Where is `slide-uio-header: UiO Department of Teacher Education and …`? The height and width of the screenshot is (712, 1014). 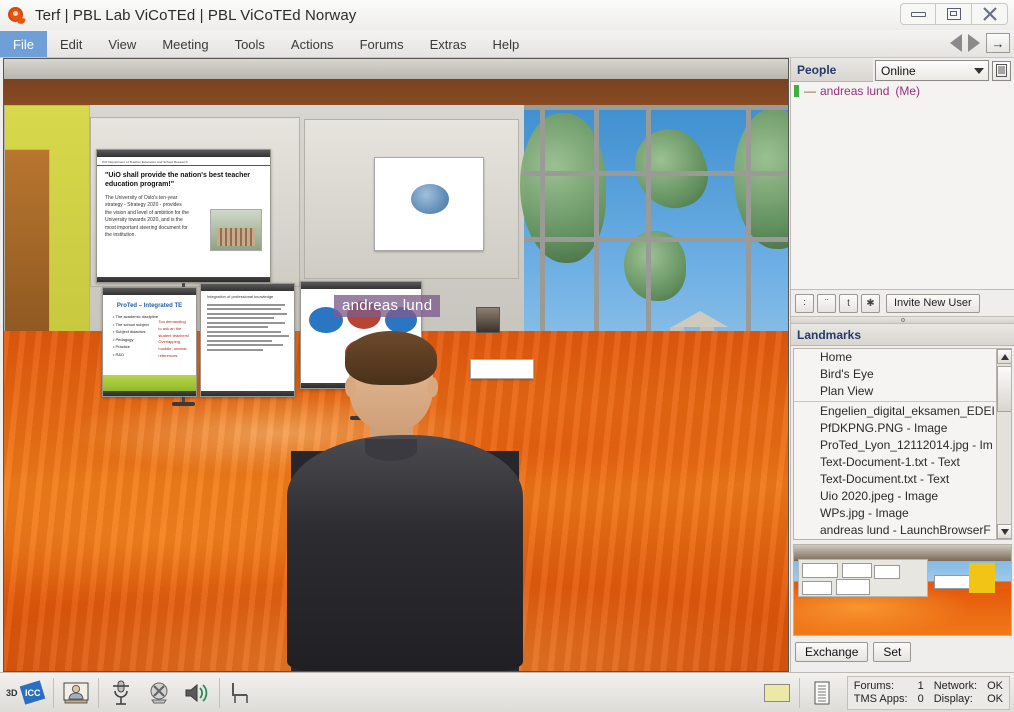
slide-uio-header: UiO Department of Teacher Education and … is located at coordinates (183, 161).